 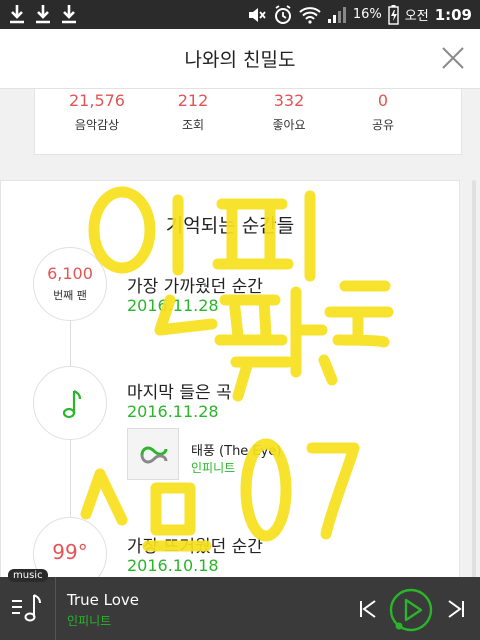 I want to click on divider, so click(x=55, y=608).